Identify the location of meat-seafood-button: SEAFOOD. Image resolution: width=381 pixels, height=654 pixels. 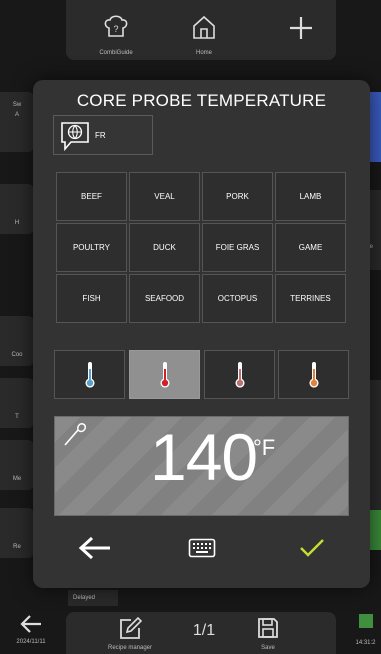
(164, 298).